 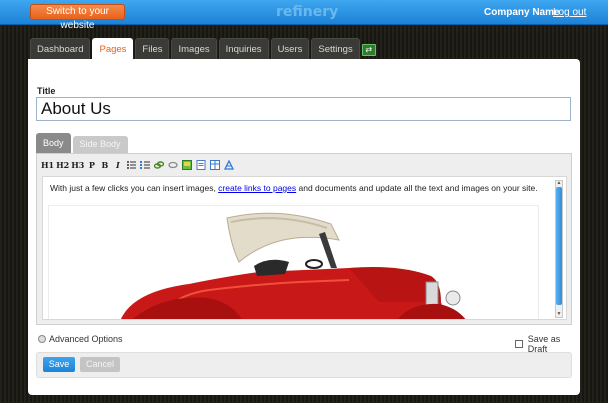 I want to click on save-as-draft-label: Save as Draft, so click(x=544, y=344).